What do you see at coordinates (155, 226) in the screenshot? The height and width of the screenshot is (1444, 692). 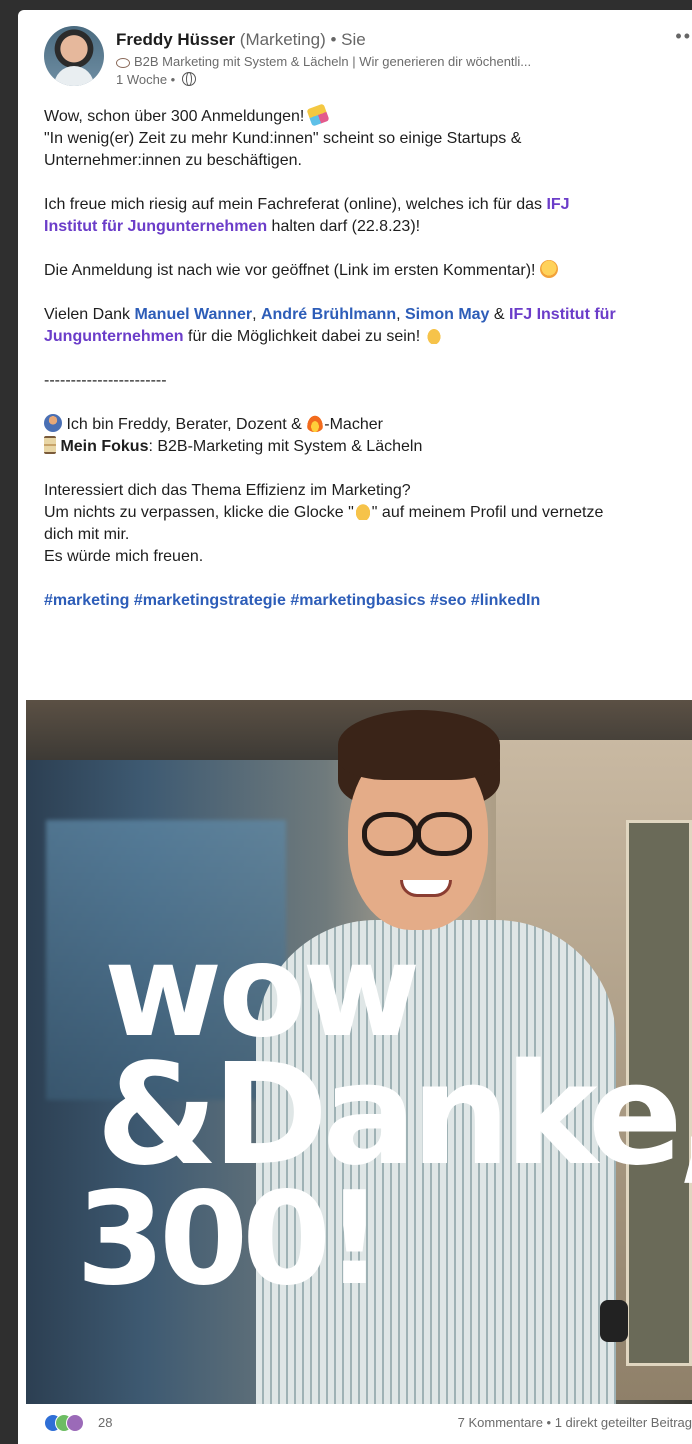 I see `mention-ifj-cont: Institut für Jungunternehmen` at bounding box center [155, 226].